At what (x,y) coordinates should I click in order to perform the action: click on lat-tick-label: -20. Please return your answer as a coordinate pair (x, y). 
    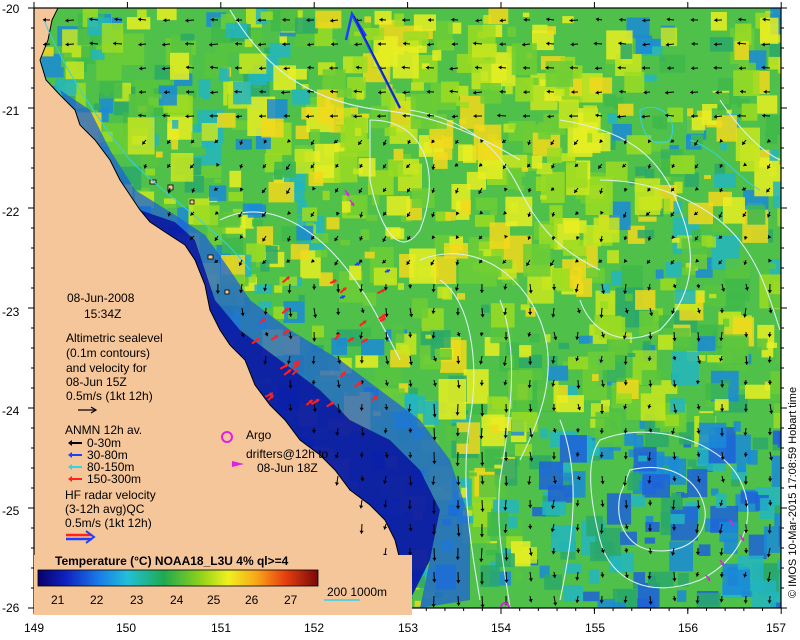
    Looking at the image, I should click on (11, 9).